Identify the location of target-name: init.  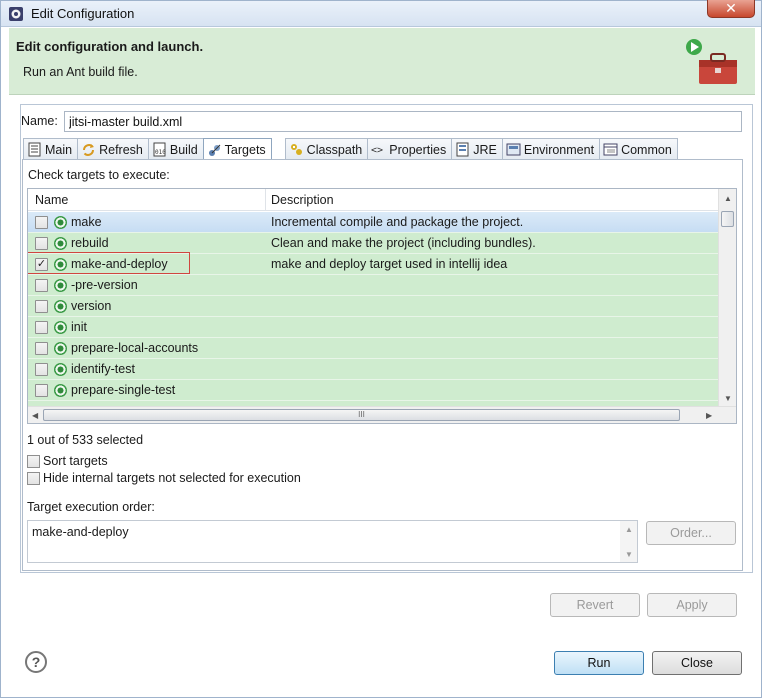
(79, 327).